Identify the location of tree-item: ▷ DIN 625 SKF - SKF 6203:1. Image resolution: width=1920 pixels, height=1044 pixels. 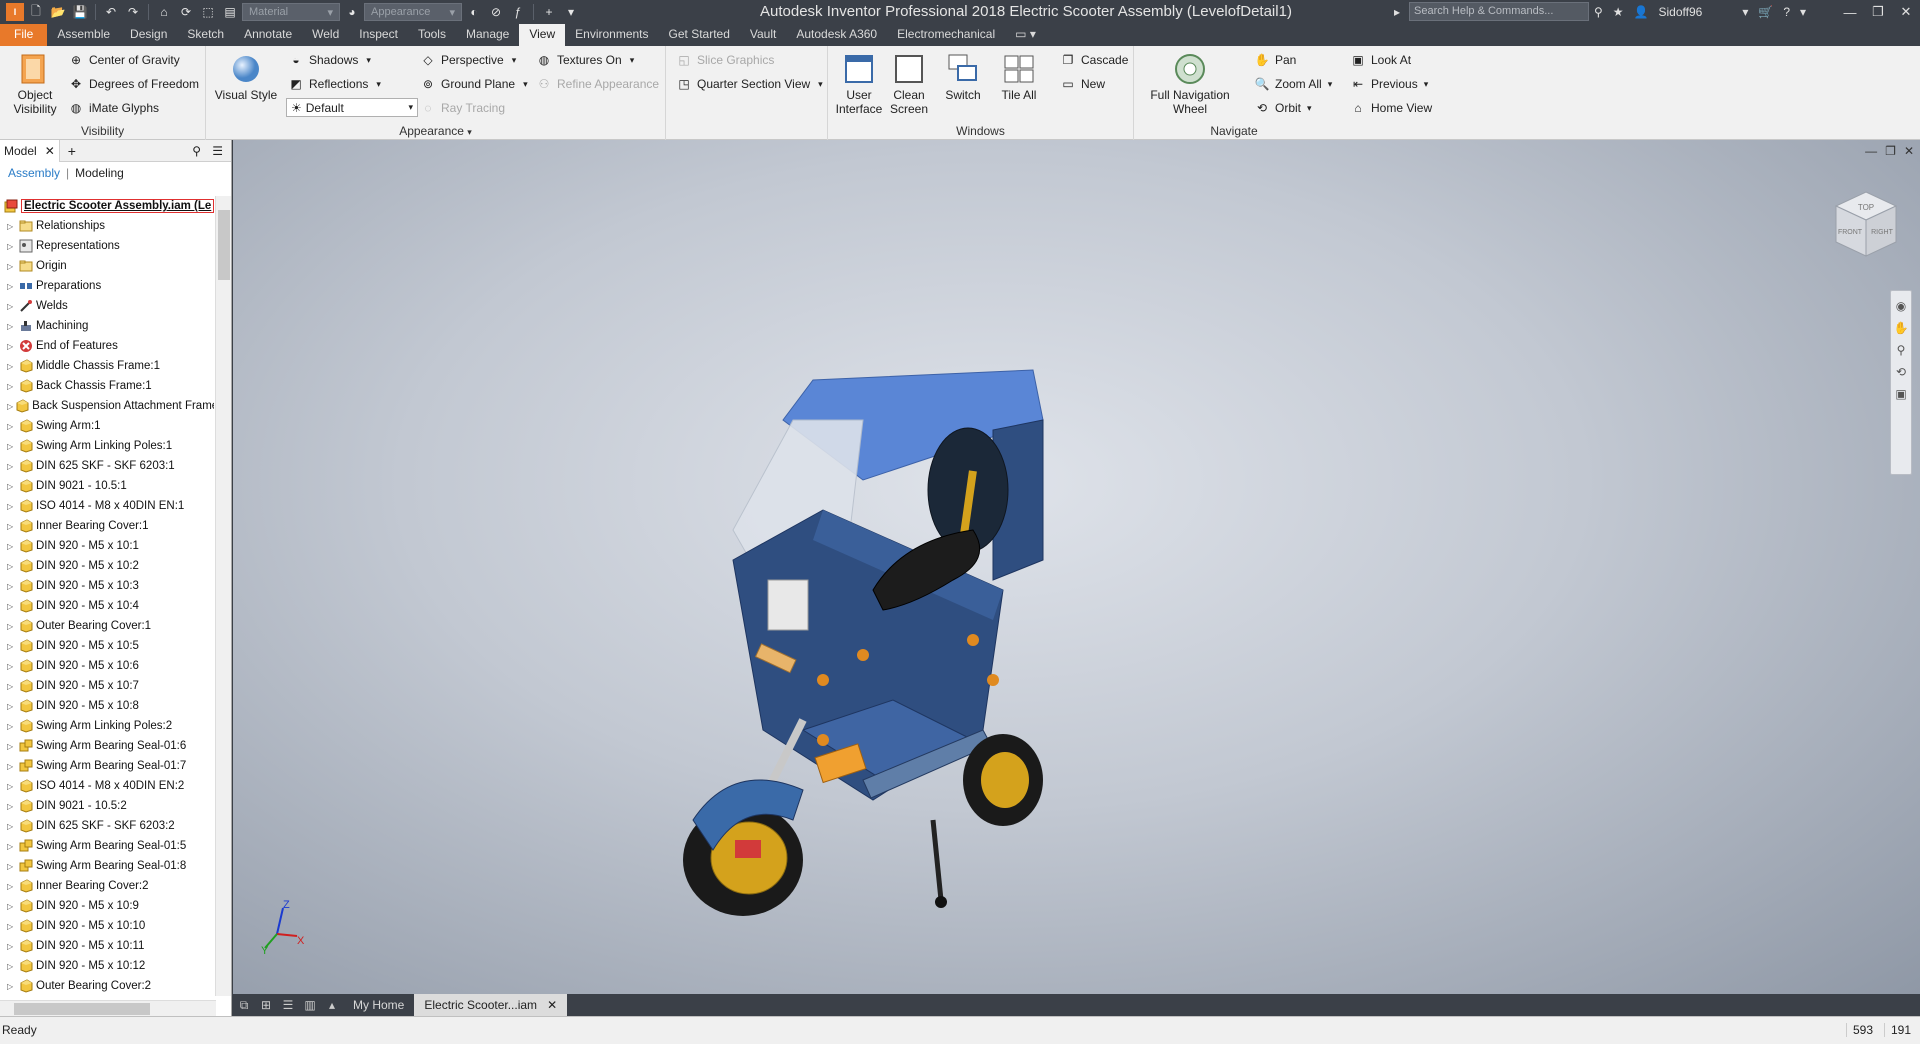
(107, 466).